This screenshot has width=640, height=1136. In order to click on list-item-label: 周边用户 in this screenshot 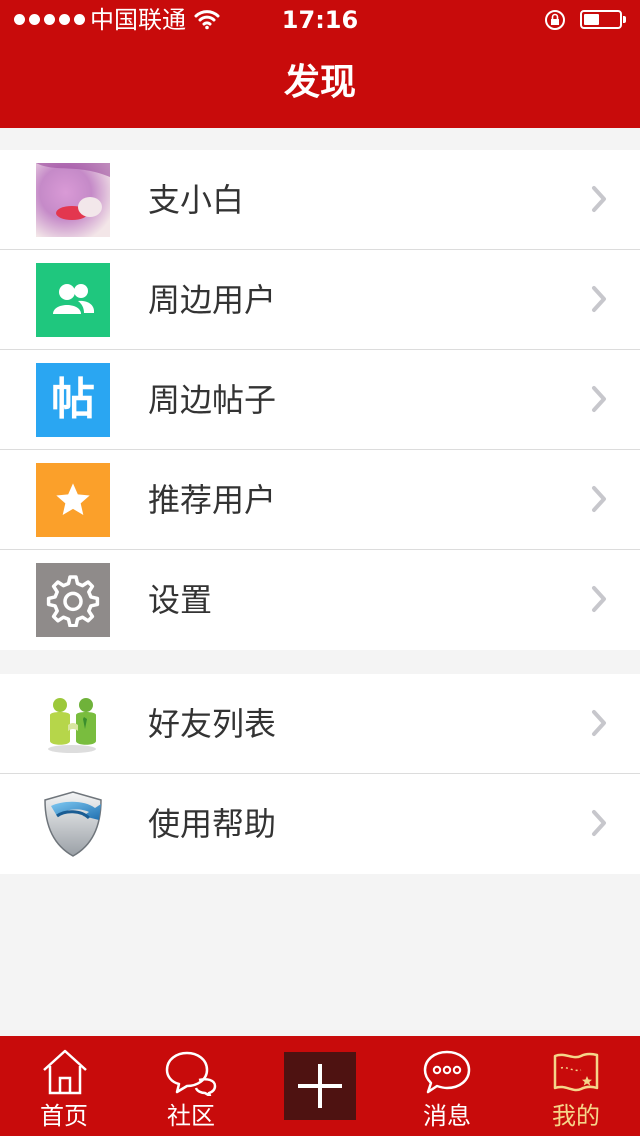, I will do `click(212, 300)`.